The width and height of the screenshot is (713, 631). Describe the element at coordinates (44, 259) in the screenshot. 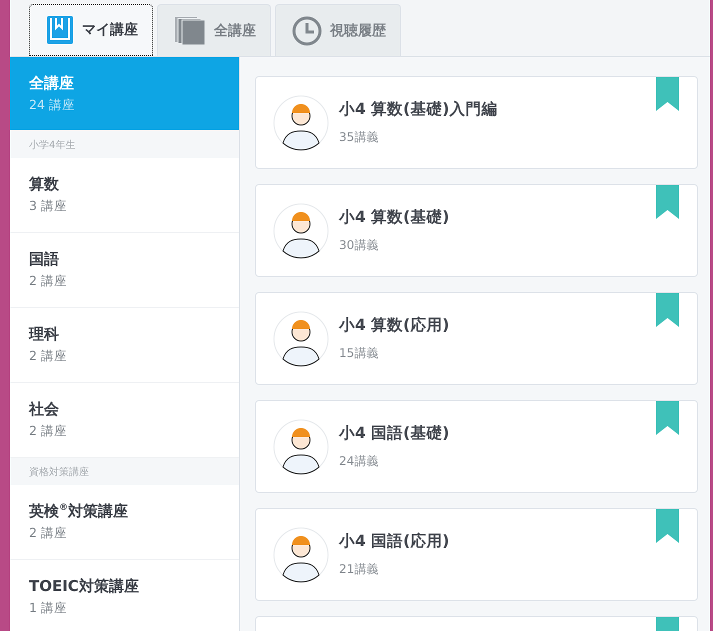

I see `category-title: 国語` at that location.